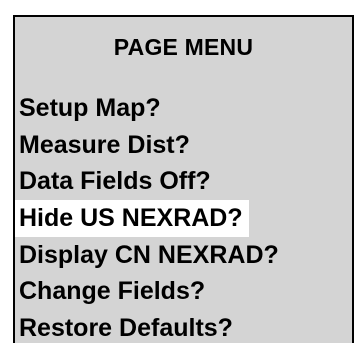 This screenshot has height=347, width=362. Describe the element at coordinates (126, 328) in the screenshot. I see `menu-item-label: Restore Defaults?` at that location.